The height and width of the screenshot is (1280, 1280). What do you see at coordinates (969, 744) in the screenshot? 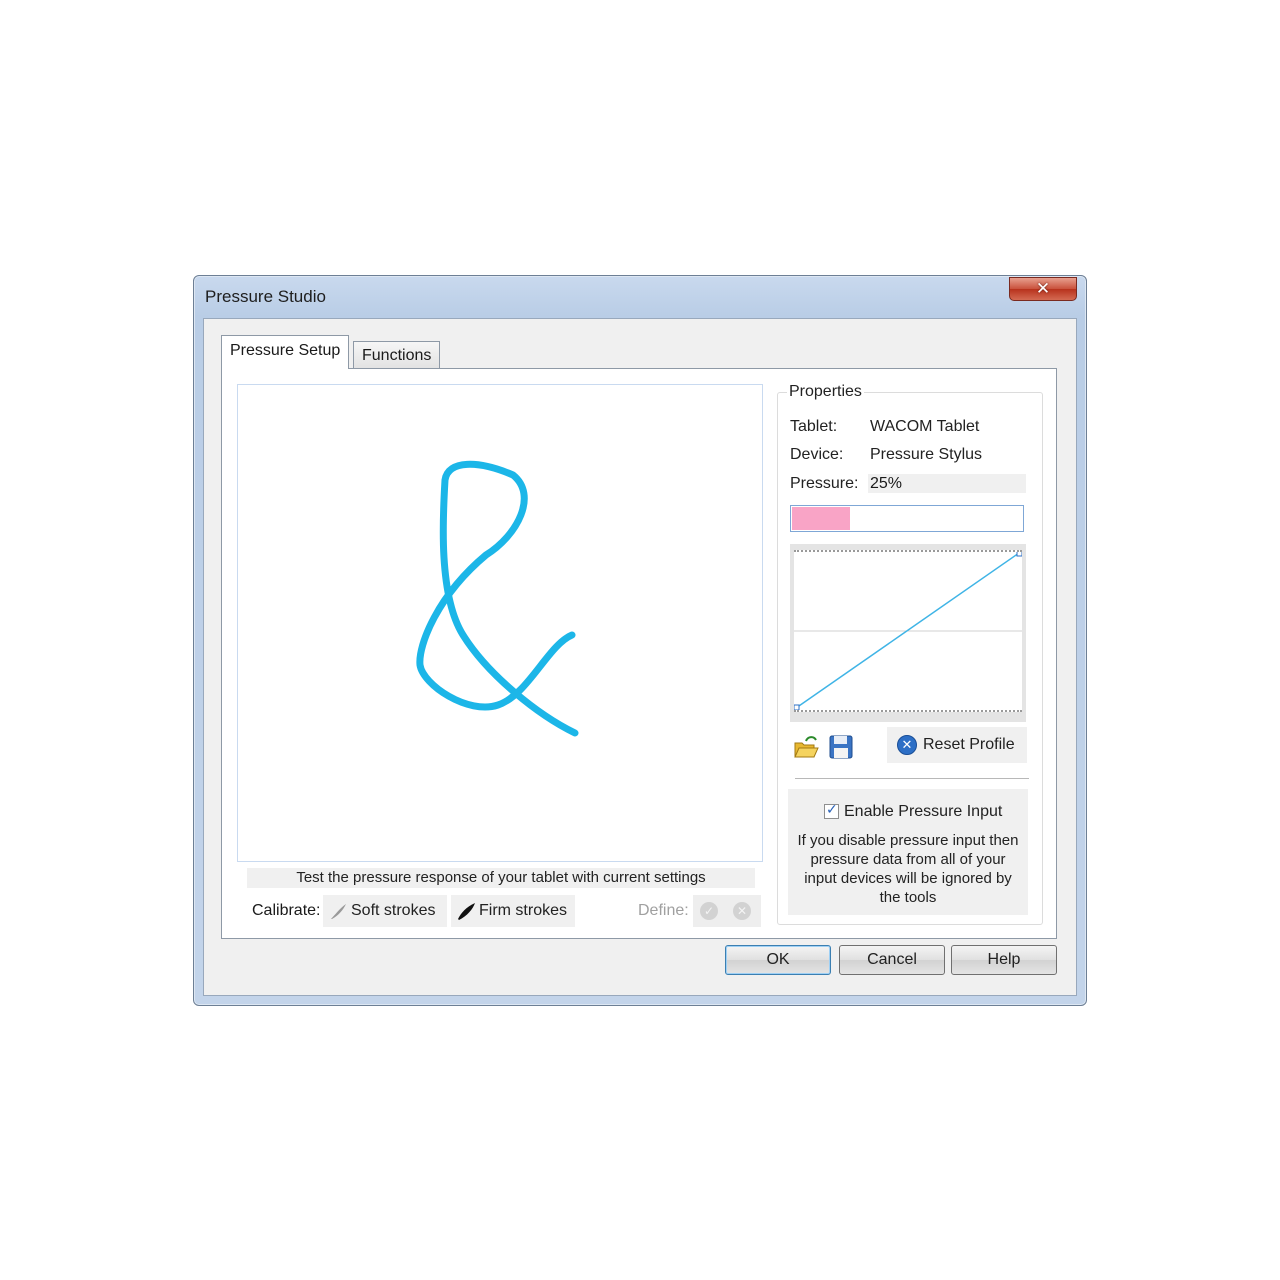
I see `reset-profile-label: Reset Profile` at bounding box center [969, 744].